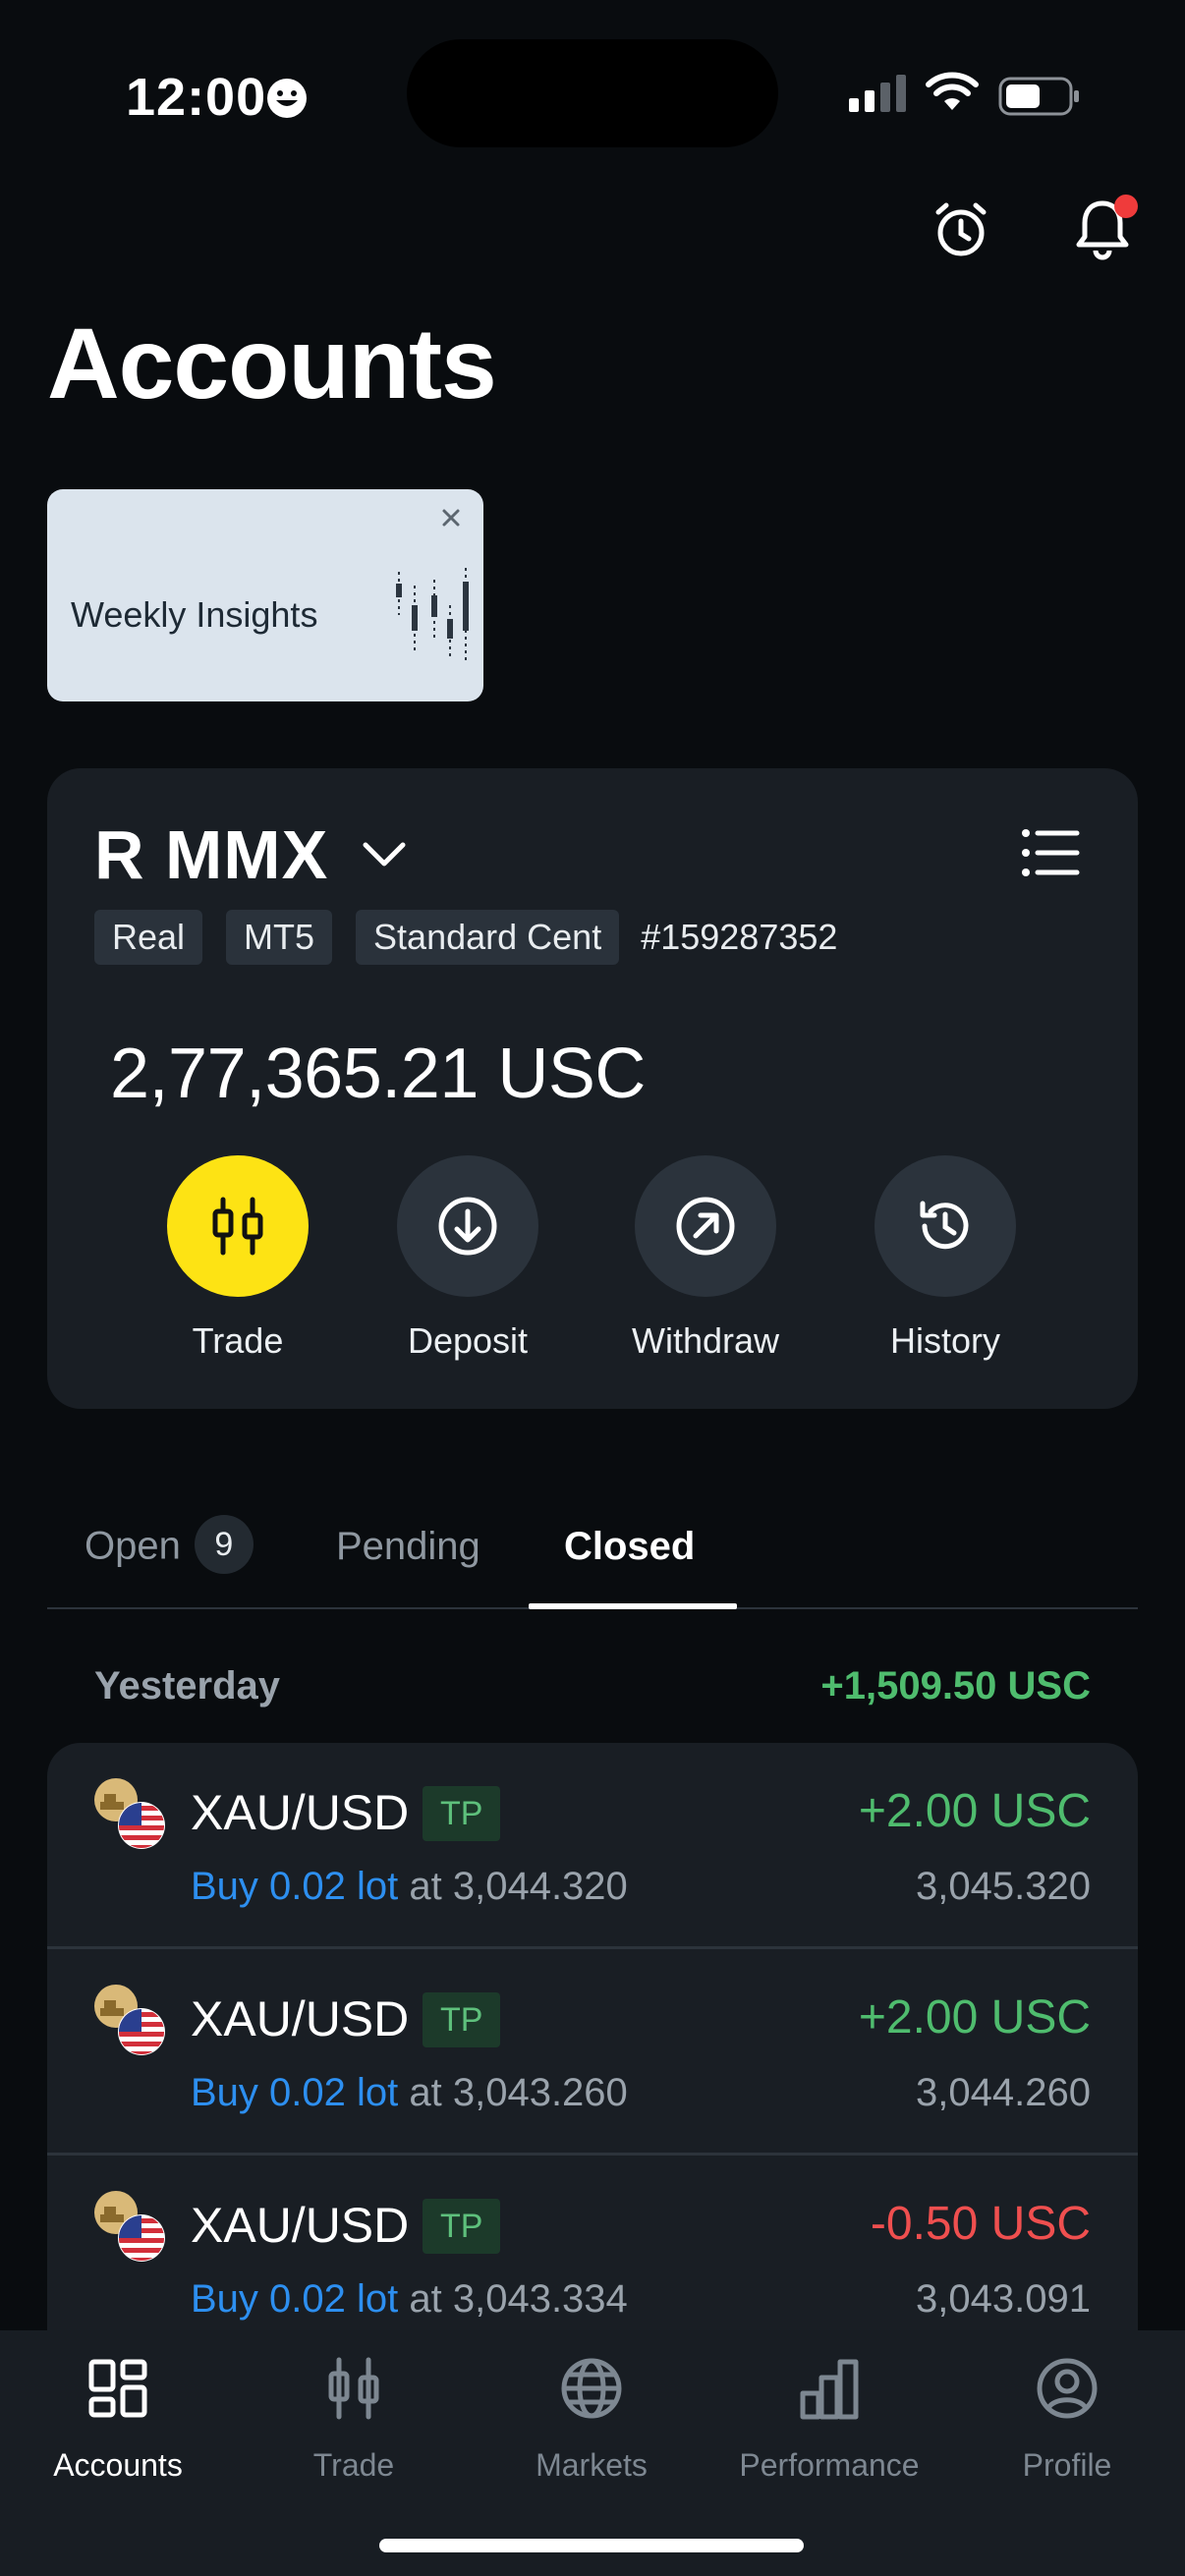 This screenshot has width=1185, height=2576. I want to click on page-title: Accounts, so click(272, 364).